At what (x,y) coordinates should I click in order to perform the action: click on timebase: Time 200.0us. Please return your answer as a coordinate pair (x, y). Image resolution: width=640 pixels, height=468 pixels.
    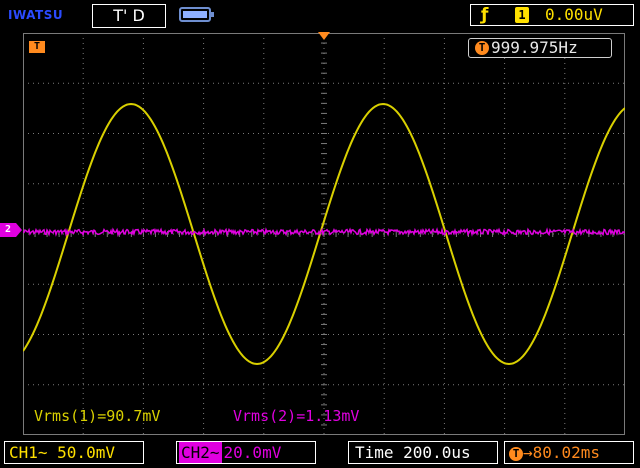
    Looking at the image, I should click on (423, 452).